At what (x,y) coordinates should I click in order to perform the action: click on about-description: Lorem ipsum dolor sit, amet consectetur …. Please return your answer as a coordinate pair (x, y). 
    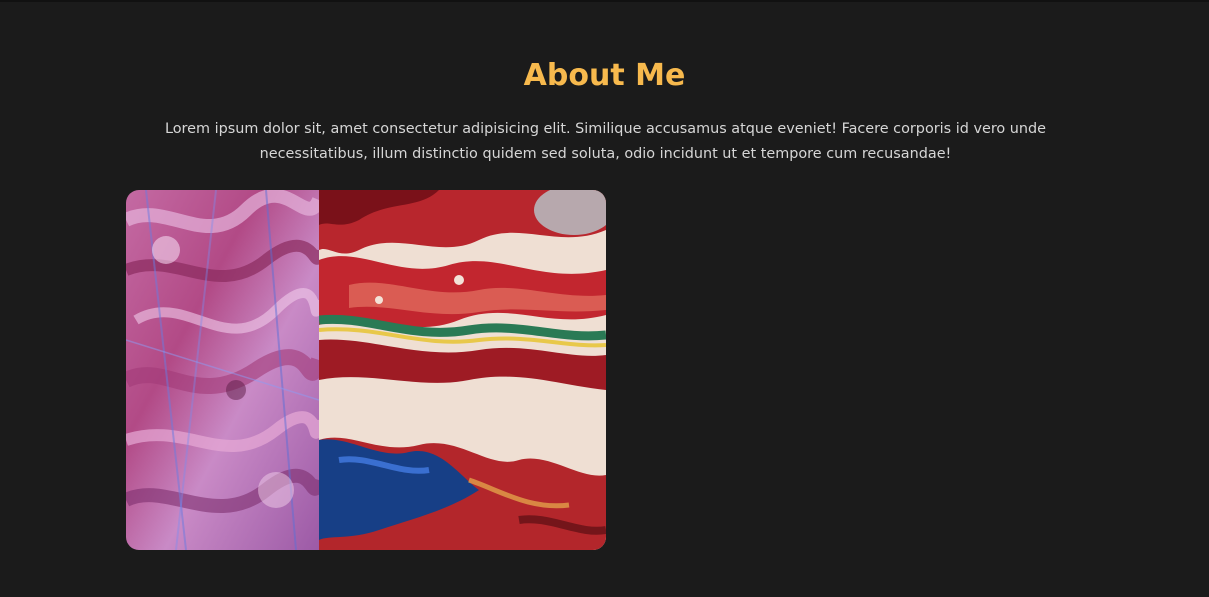
    Looking at the image, I should click on (605, 141).